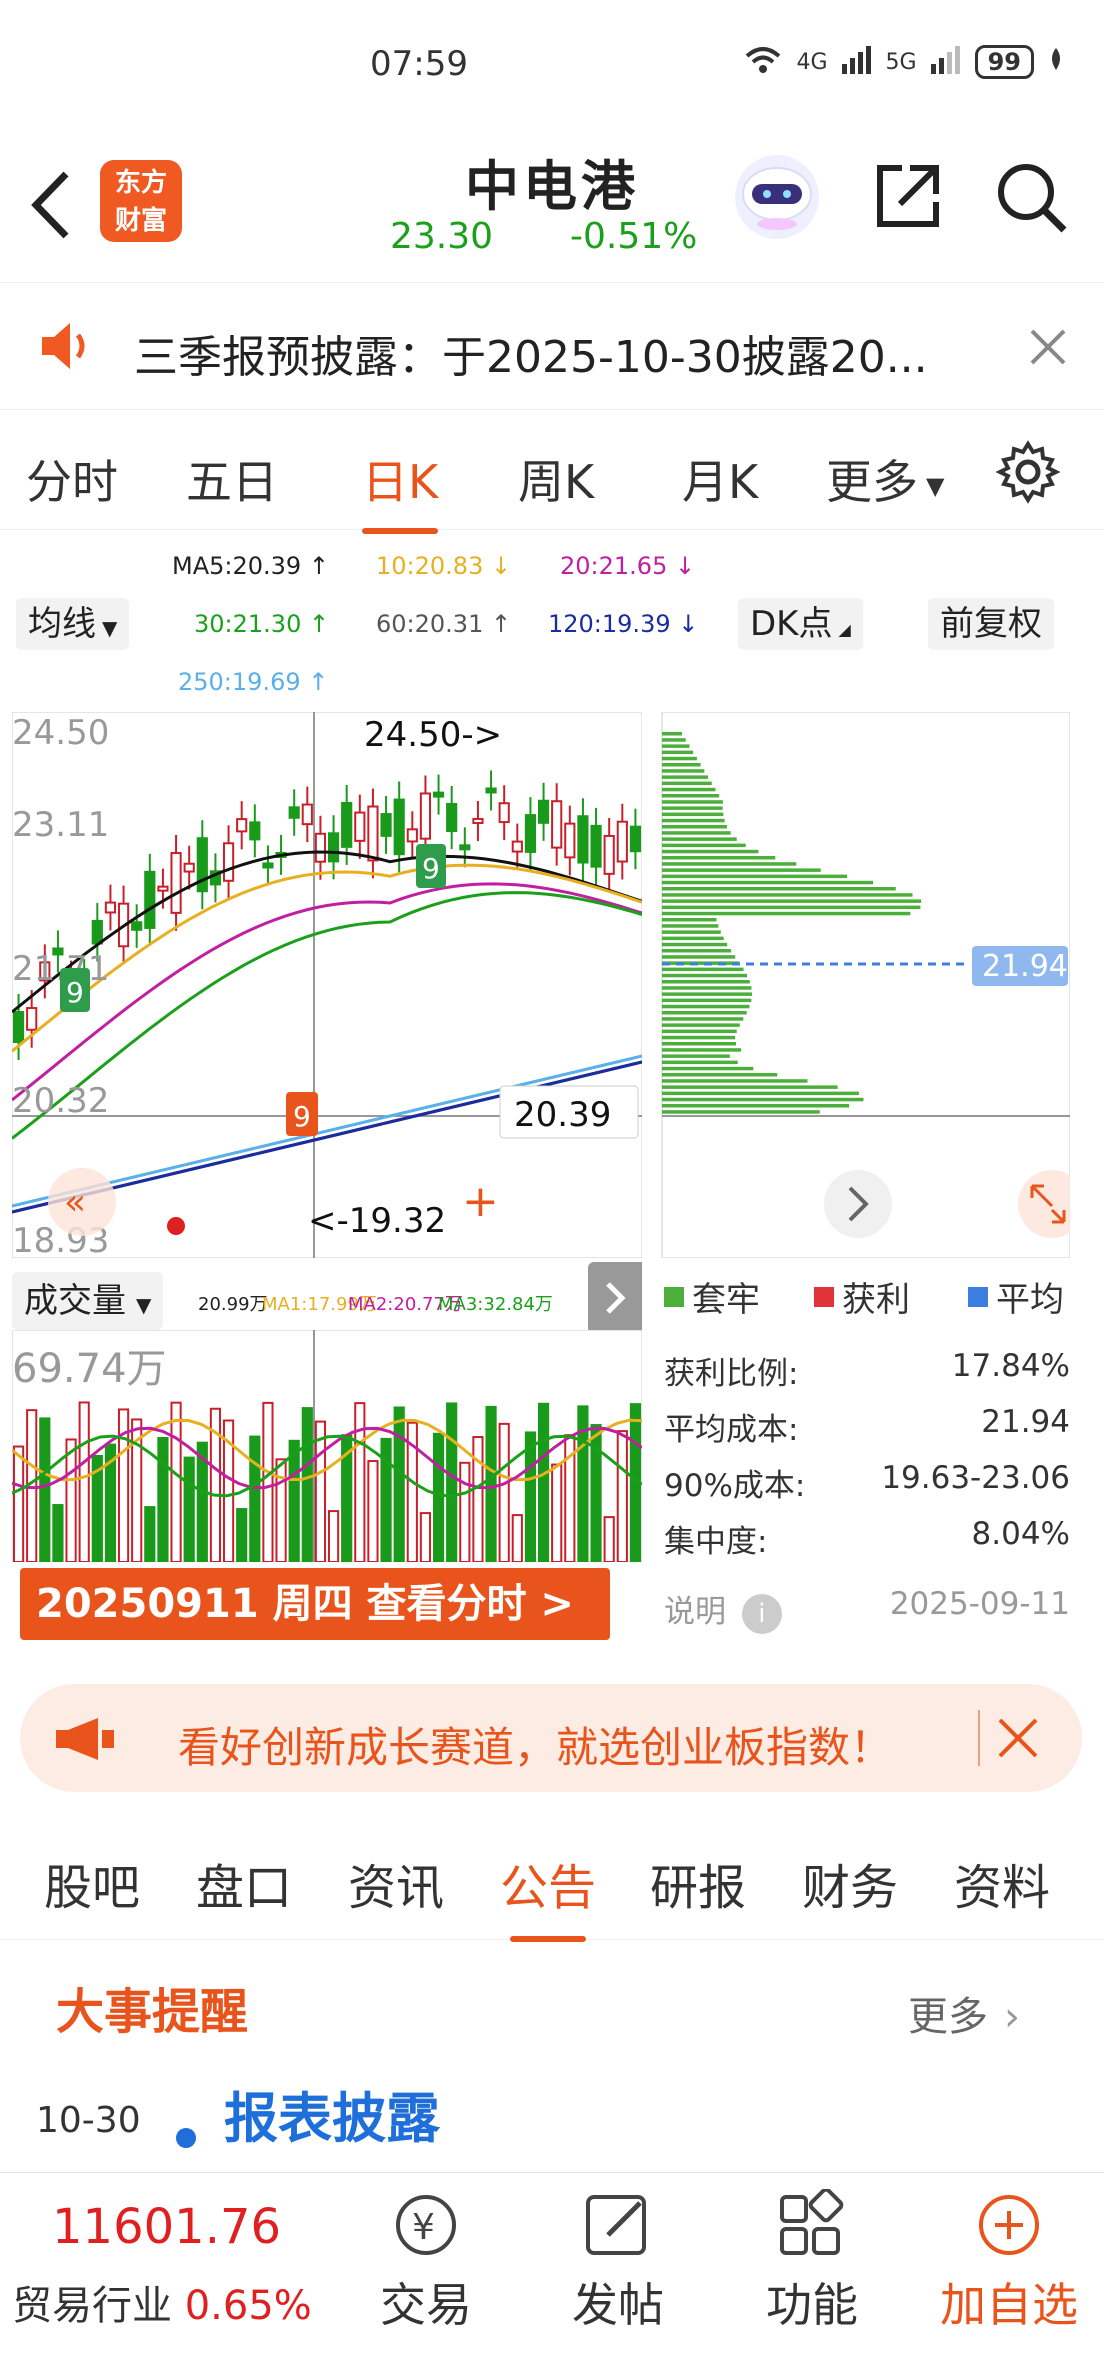 Image resolution: width=1104 pixels, height=2376 pixels. Describe the element at coordinates (867, 1610) in the screenshot. I see `chip-note-row: 说明 i 2025-09-11` at that location.